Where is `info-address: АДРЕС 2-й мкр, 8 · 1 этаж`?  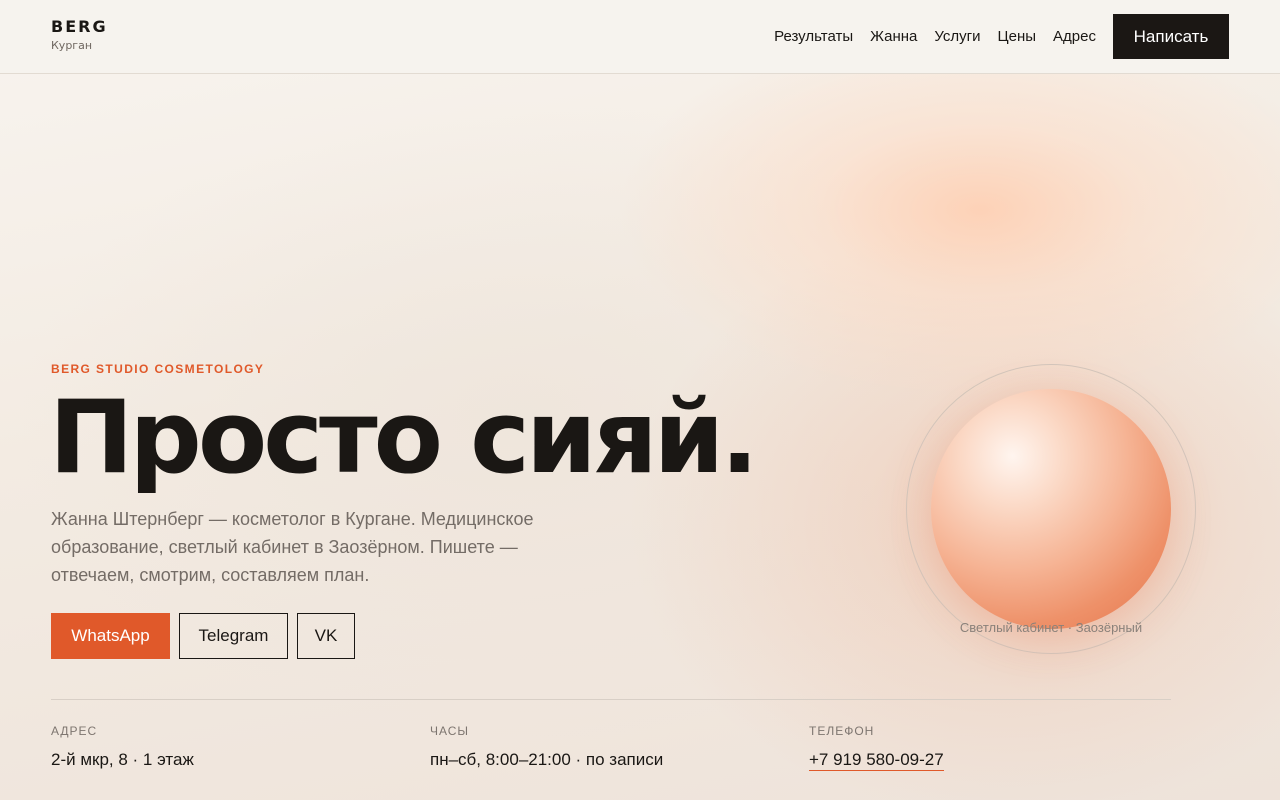
info-address: АДРЕС 2-й мкр, 8 · 1 этаж is located at coordinates (122, 747).